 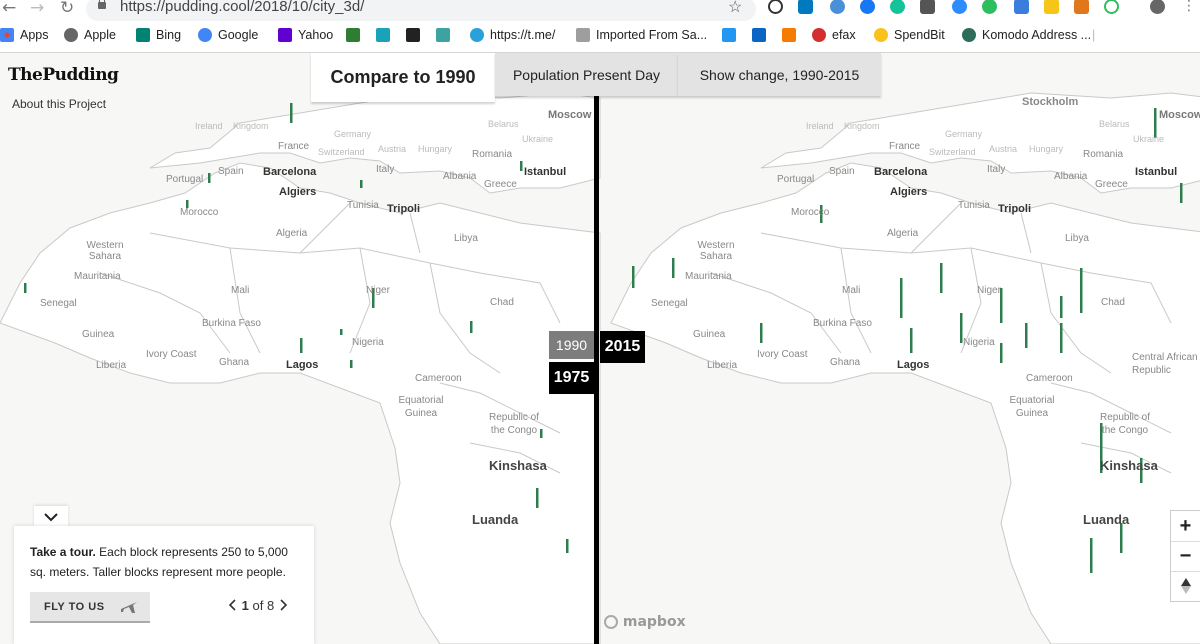 I want to click on google-icon, so click(x=205, y=35).